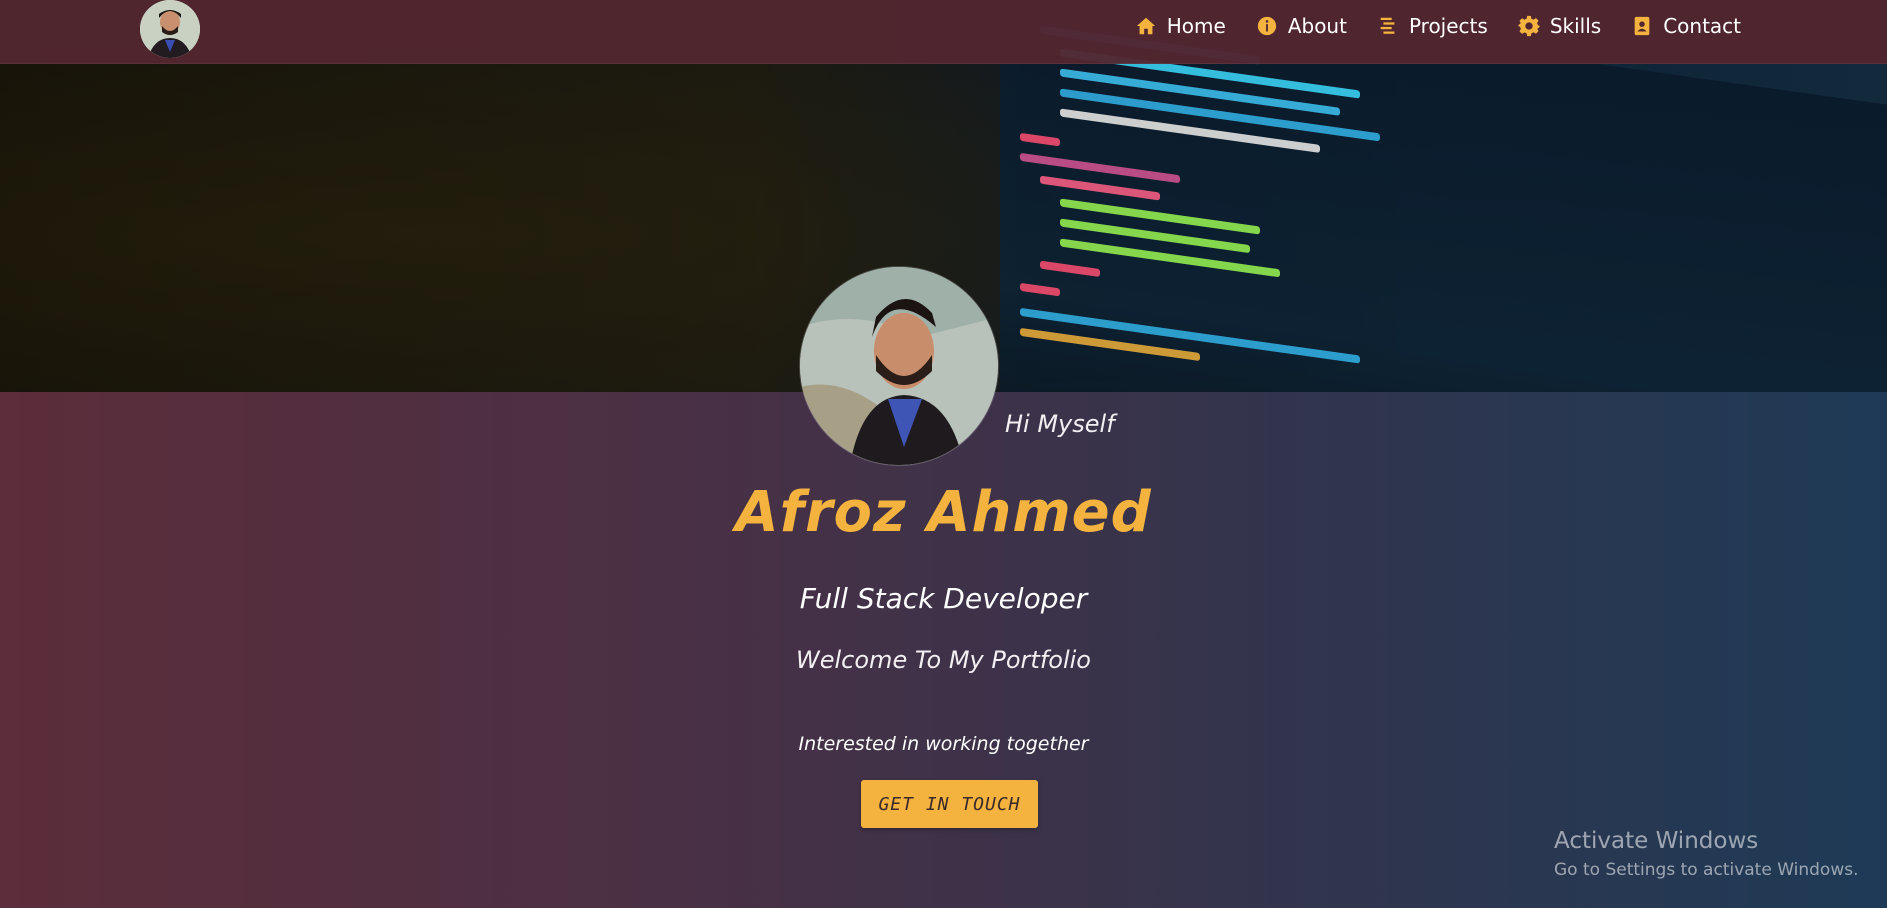 This screenshot has width=1887, height=908. Describe the element at coordinates (949, 804) in the screenshot. I see `get-in-touch-button: GET IN TOUCH` at that location.